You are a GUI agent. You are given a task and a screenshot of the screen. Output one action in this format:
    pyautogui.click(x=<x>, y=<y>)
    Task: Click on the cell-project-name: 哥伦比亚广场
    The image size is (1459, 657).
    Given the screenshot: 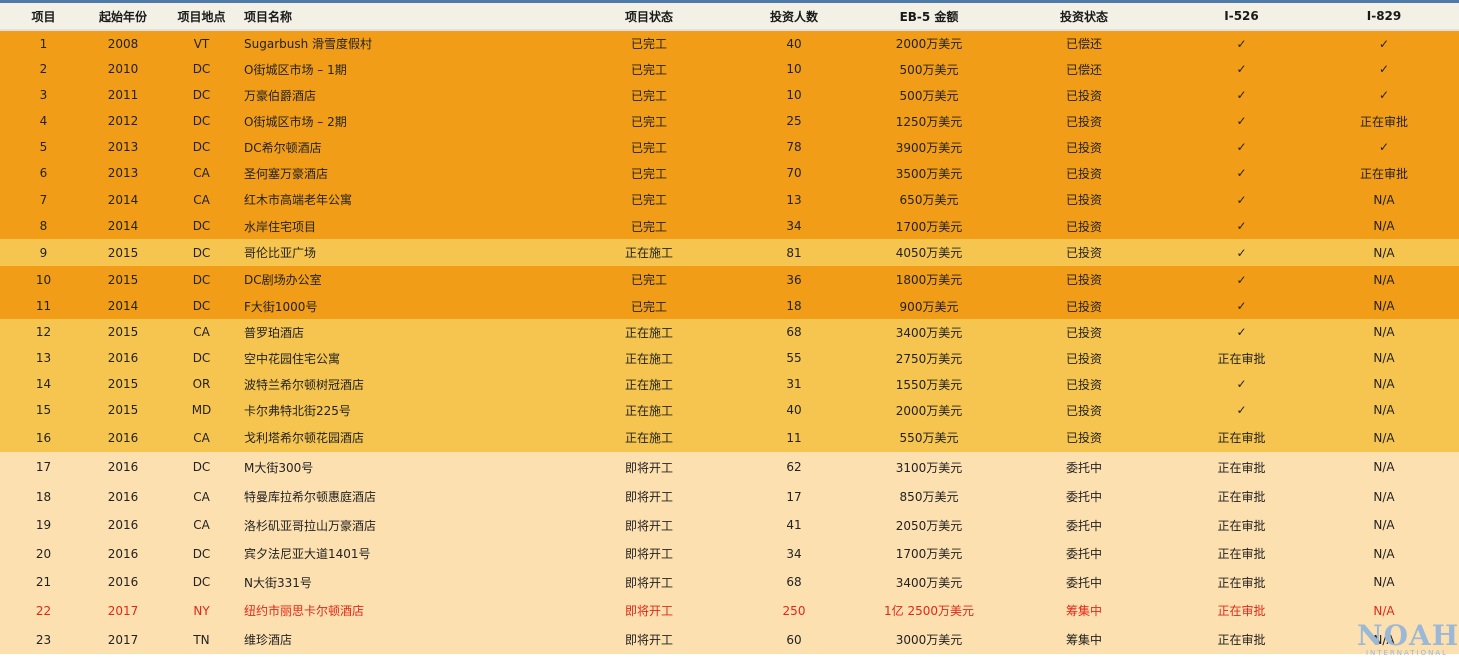 What is the action you would take?
    pyautogui.click(x=280, y=253)
    